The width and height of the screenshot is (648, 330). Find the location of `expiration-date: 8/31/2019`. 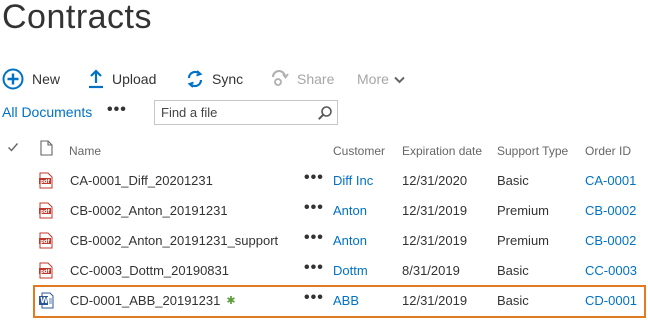

expiration-date: 8/31/2019 is located at coordinates (431, 270).